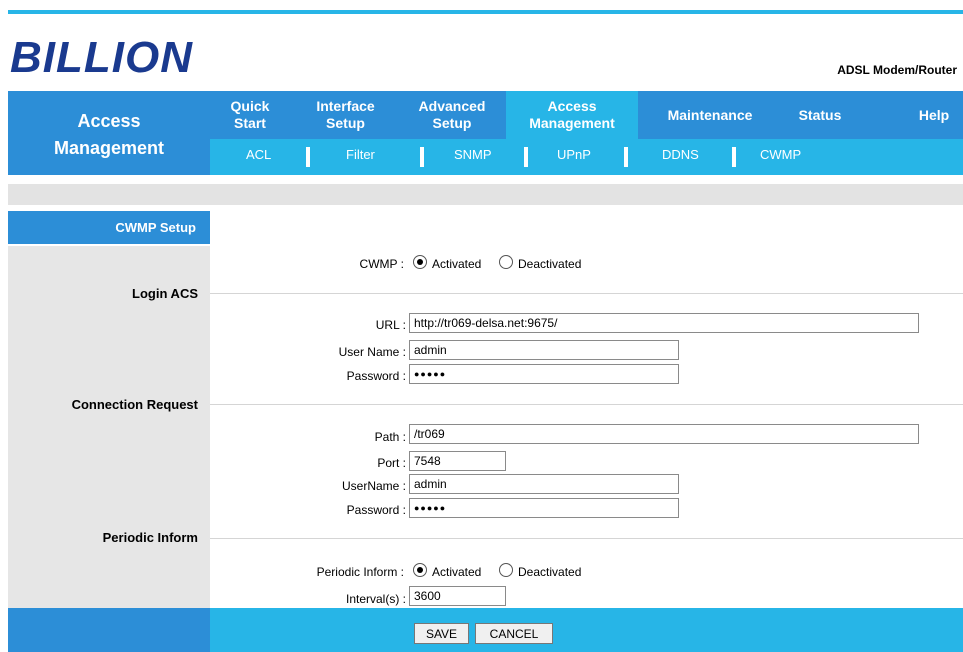 This screenshot has height=652, width=963. Describe the element at coordinates (680, 154) in the screenshot. I see `subnav-ddns: DDNS` at that location.